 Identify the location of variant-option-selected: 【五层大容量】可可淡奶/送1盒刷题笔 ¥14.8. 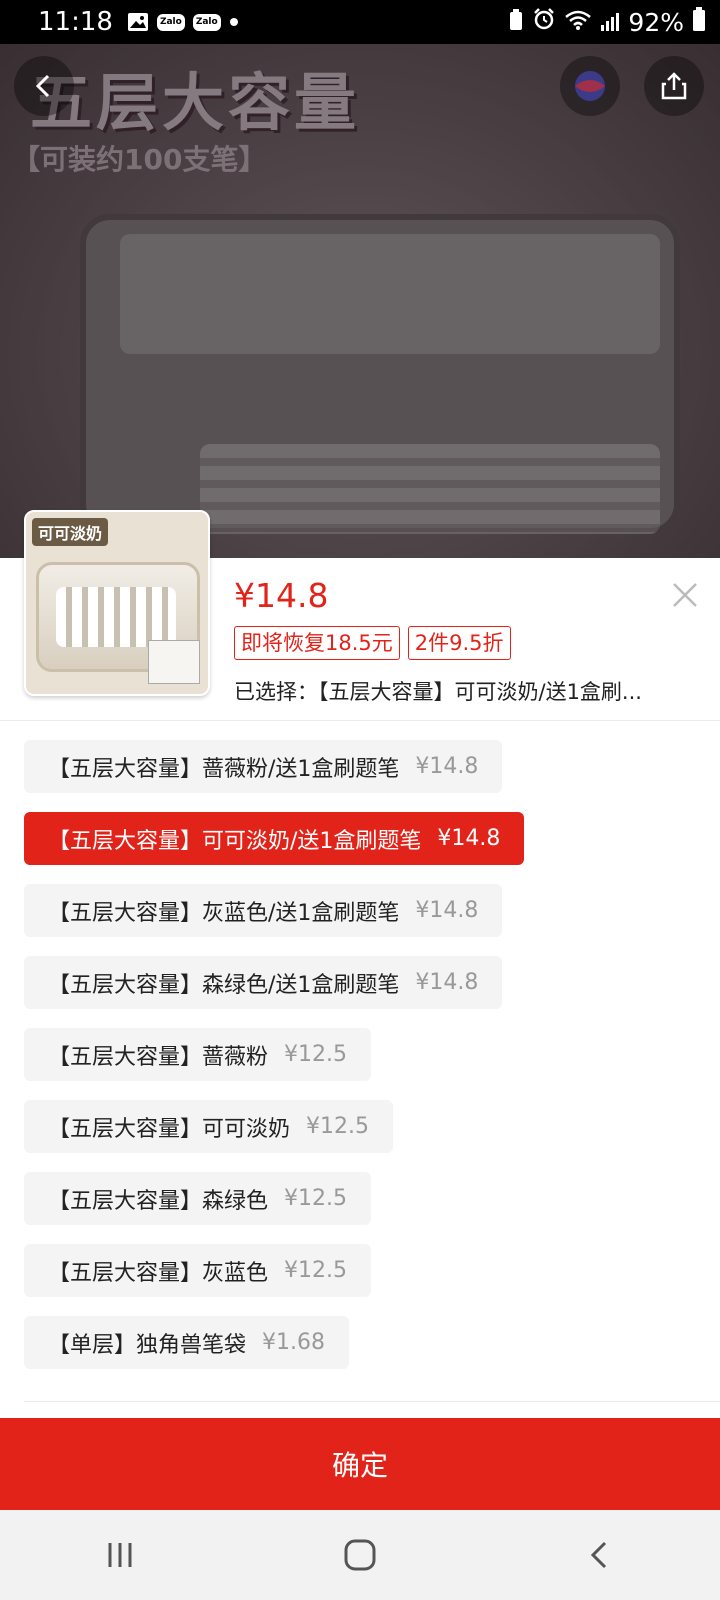
(274, 838).